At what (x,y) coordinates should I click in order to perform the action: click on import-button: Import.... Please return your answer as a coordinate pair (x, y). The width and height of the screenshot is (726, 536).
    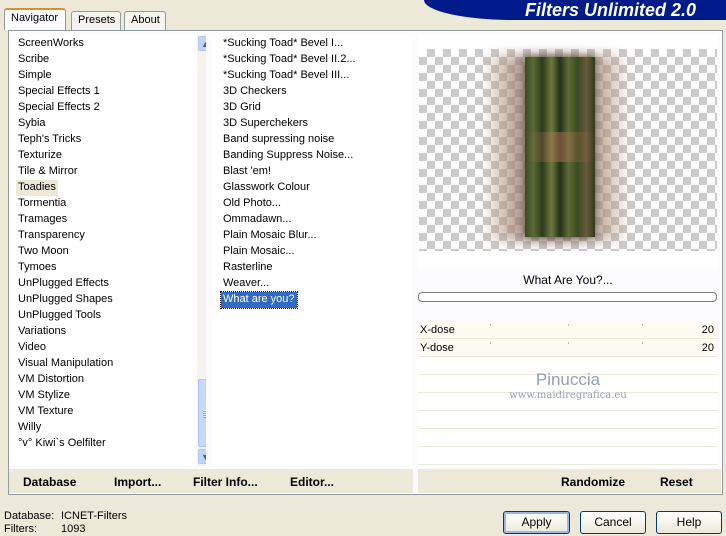
    Looking at the image, I should click on (137, 482).